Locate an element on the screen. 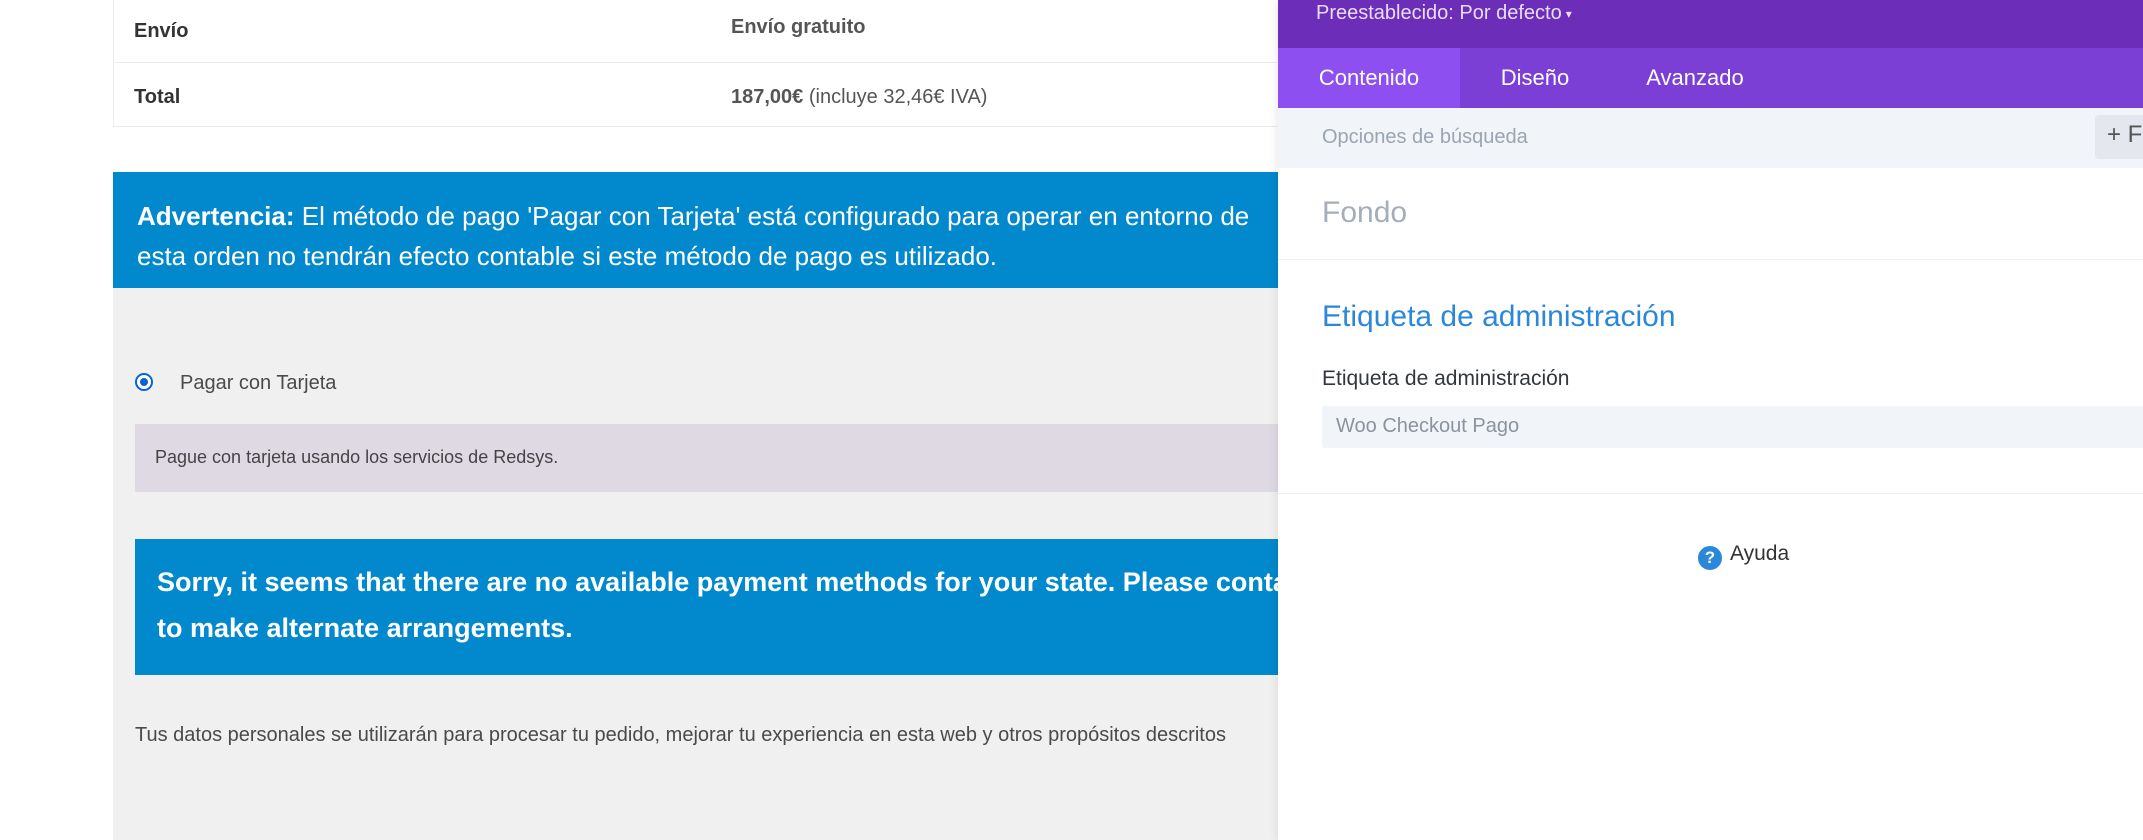  table-row: Total 187,00€ (incluye 32,46€ IVA) is located at coordinates (753, 95).